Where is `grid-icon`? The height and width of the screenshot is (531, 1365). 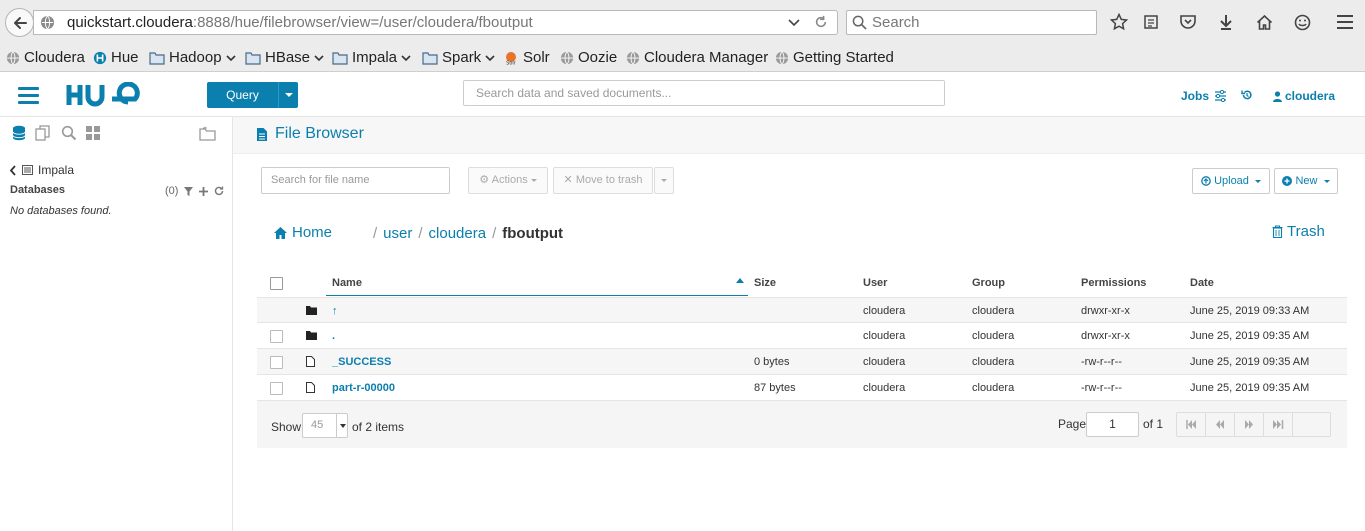 grid-icon is located at coordinates (93, 133).